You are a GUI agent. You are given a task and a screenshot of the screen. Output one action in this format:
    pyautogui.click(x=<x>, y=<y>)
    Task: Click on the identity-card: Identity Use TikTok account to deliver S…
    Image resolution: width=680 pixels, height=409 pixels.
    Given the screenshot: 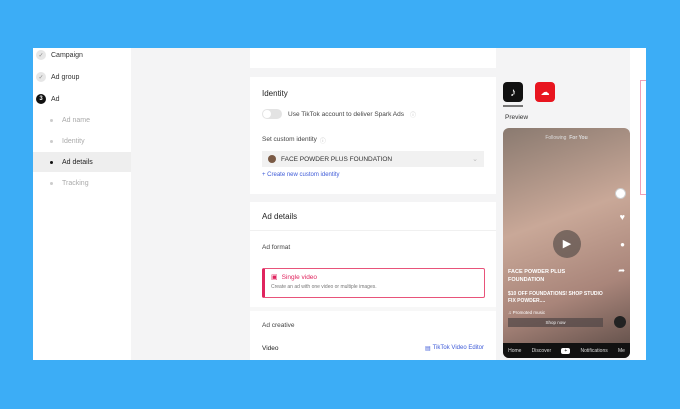 What is the action you would take?
    pyautogui.click(x=373, y=135)
    